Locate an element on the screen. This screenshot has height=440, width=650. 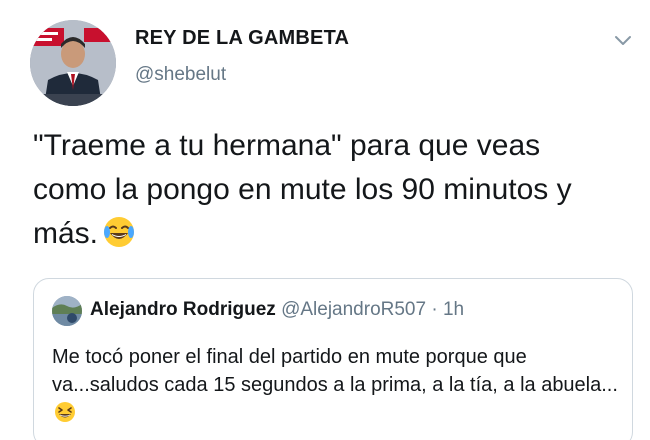
quoted-avatar-photo-icon is located at coordinates (67, 311).